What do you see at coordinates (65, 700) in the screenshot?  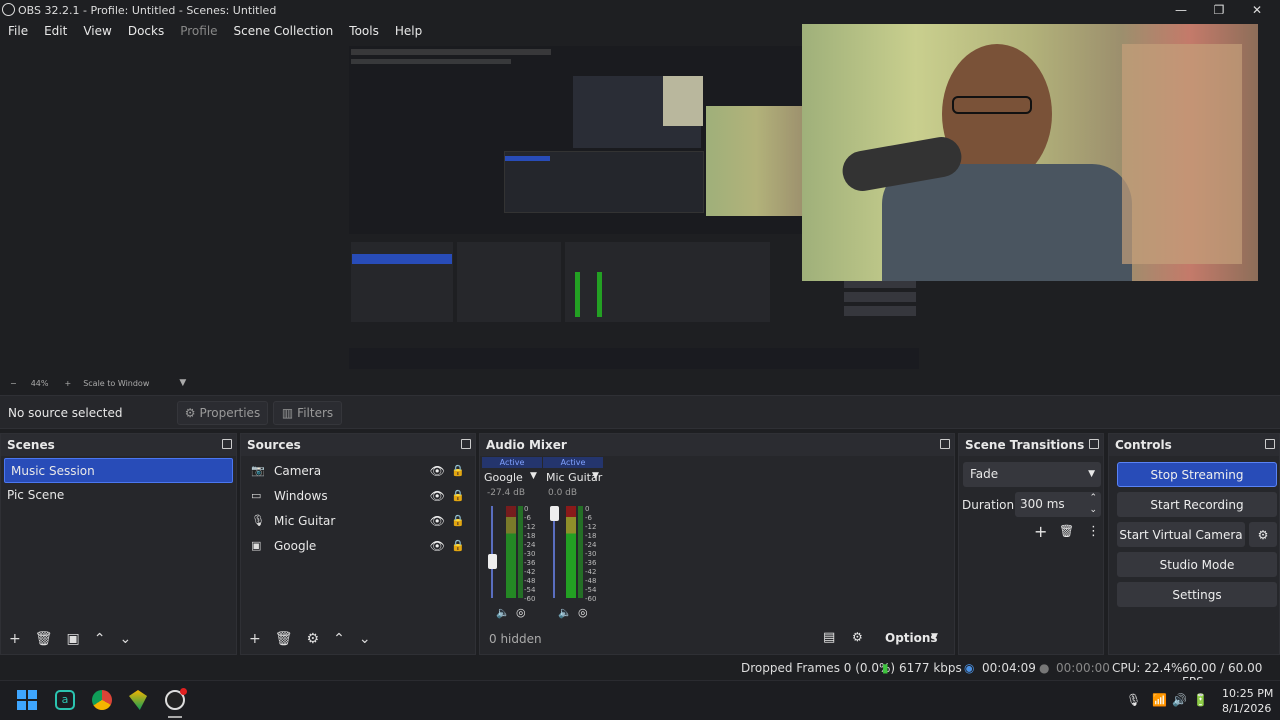 I see `app-icon: a` at bounding box center [65, 700].